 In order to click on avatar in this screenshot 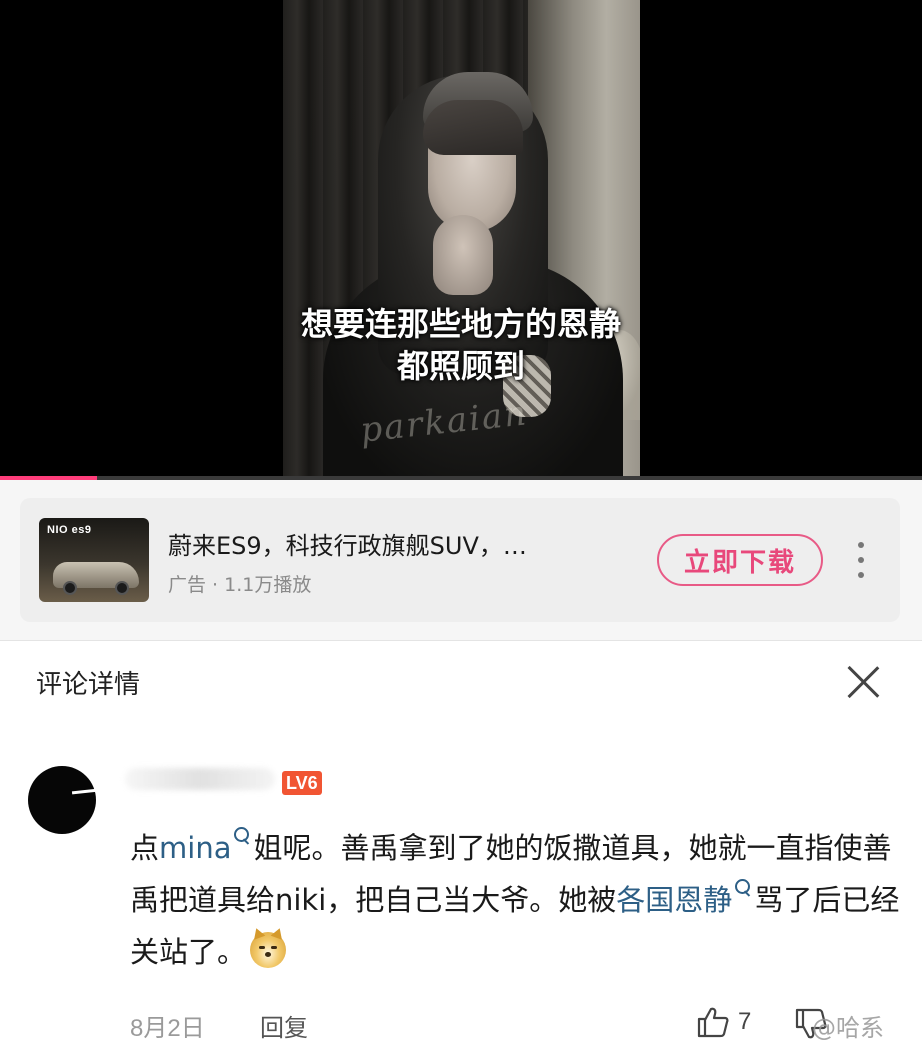, I will do `click(62, 800)`.